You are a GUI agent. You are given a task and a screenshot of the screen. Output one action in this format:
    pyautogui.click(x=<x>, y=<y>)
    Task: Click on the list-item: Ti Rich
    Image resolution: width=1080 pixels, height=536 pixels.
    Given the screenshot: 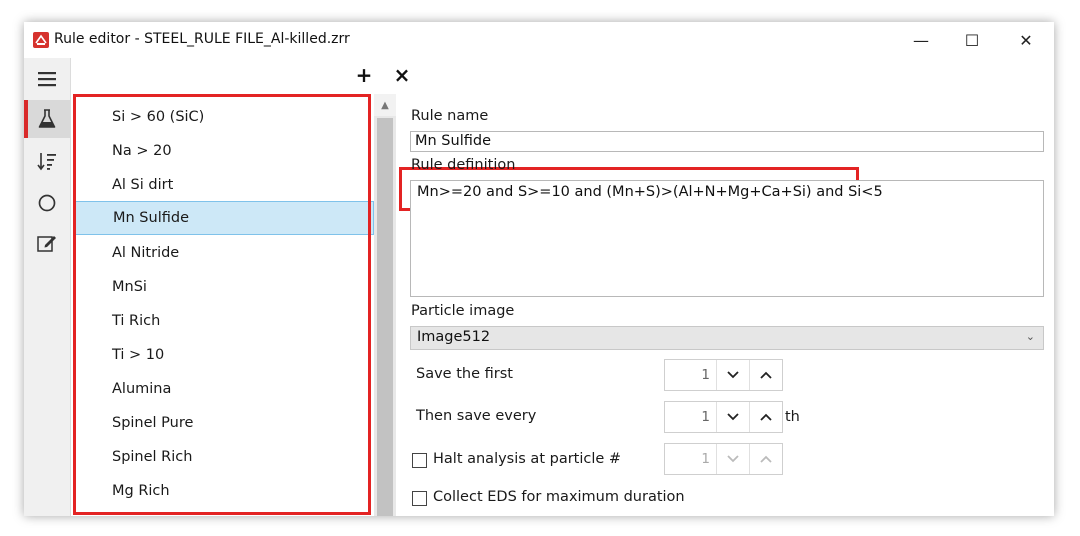 What is the action you would take?
    pyautogui.click(x=224, y=321)
    